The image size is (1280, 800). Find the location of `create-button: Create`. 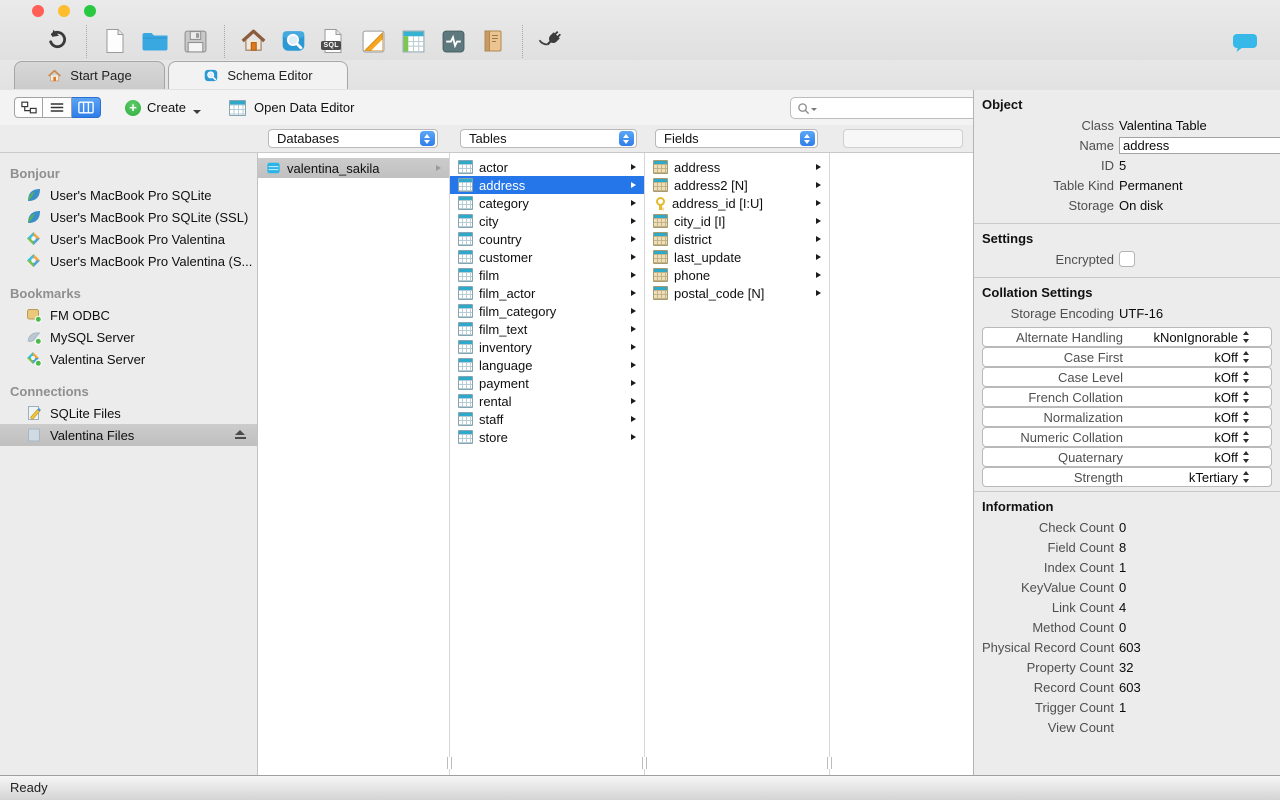

create-button: Create is located at coordinates (163, 107).